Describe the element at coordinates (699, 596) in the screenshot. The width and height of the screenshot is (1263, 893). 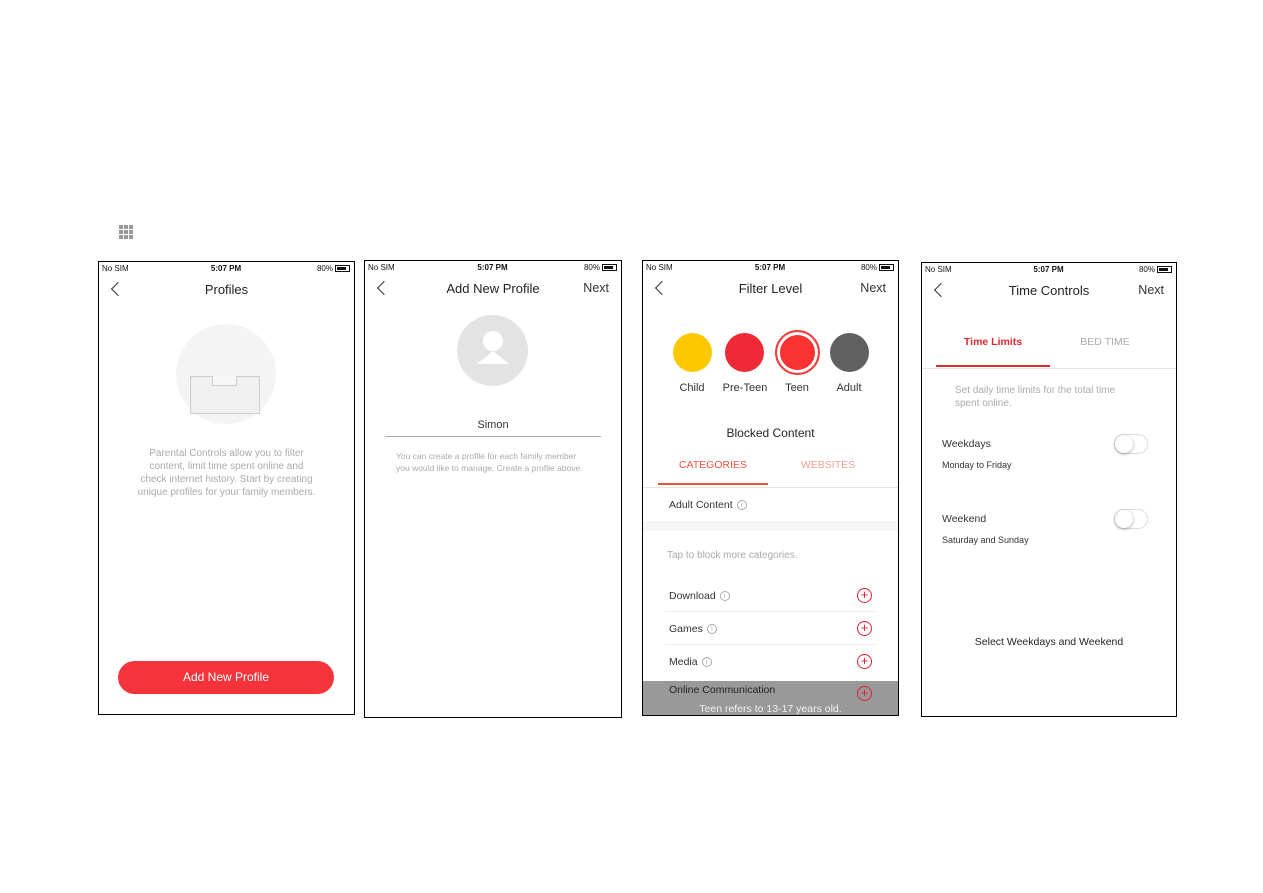
I see `category-download: Download i` at that location.